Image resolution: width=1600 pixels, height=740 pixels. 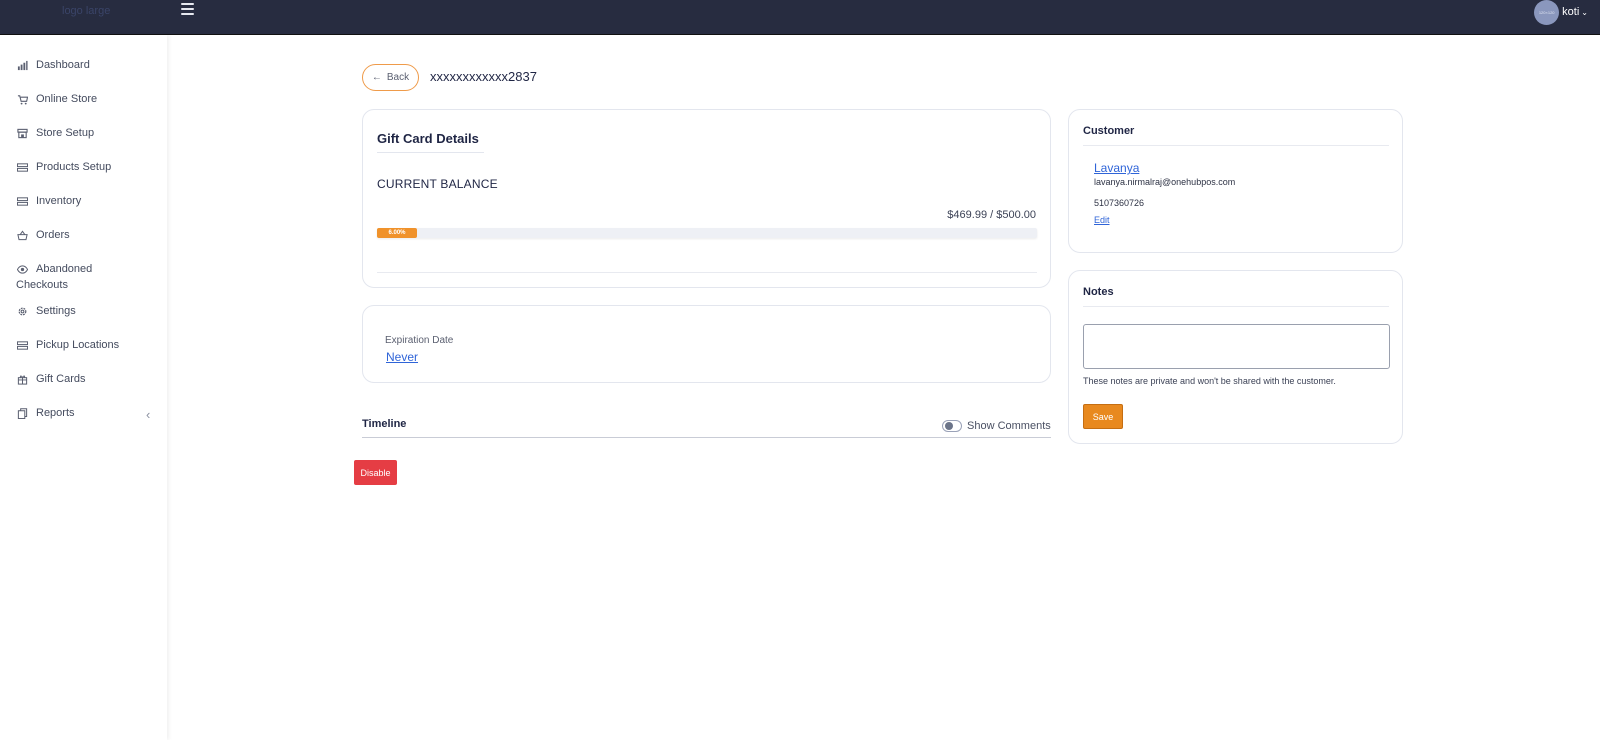 I want to click on sidebar-item-label: Reports, so click(x=55, y=413).